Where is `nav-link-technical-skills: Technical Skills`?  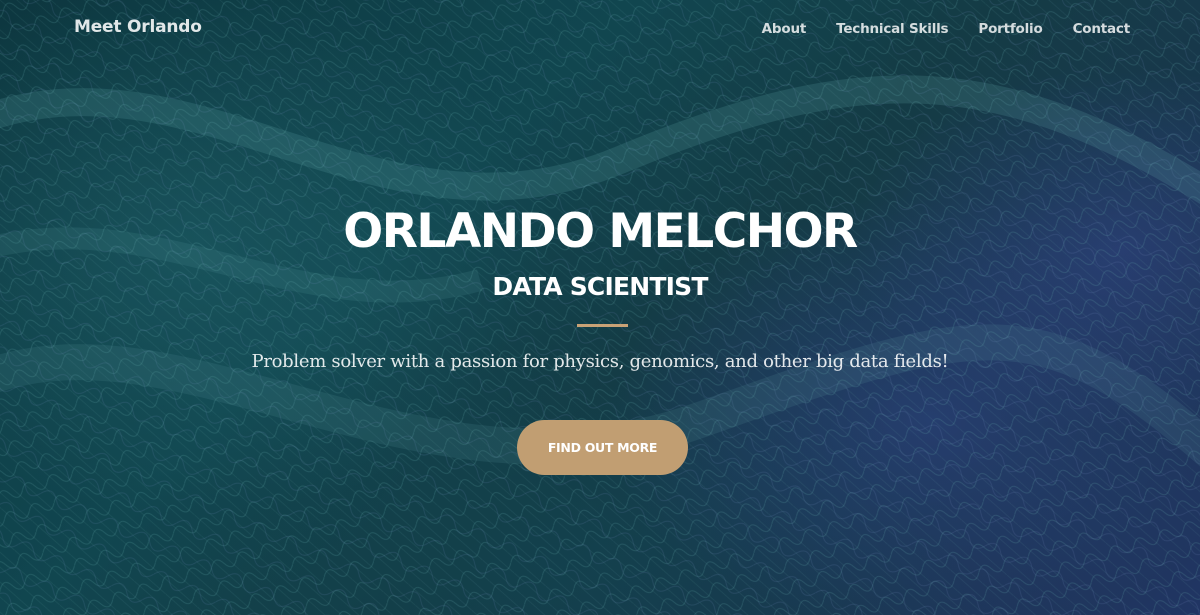 nav-link-technical-skills: Technical Skills is located at coordinates (892, 29).